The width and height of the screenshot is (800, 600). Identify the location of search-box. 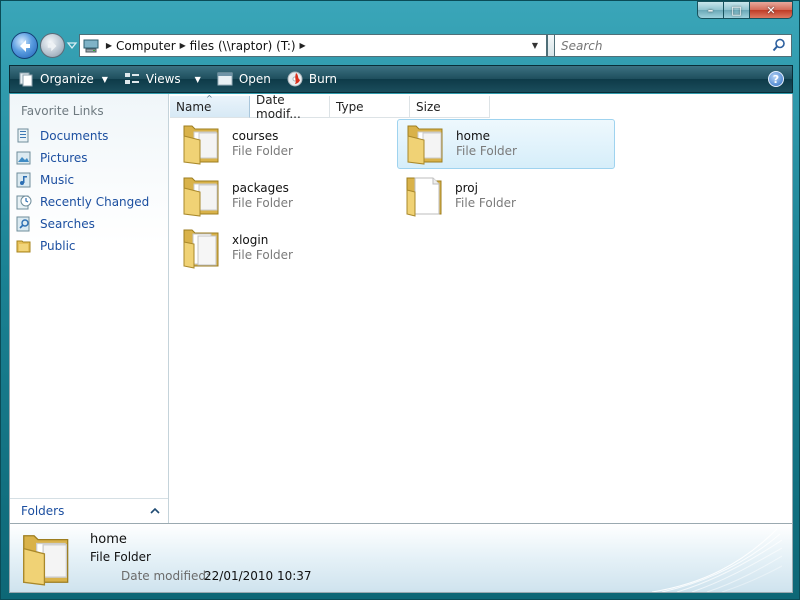
(673, 45).